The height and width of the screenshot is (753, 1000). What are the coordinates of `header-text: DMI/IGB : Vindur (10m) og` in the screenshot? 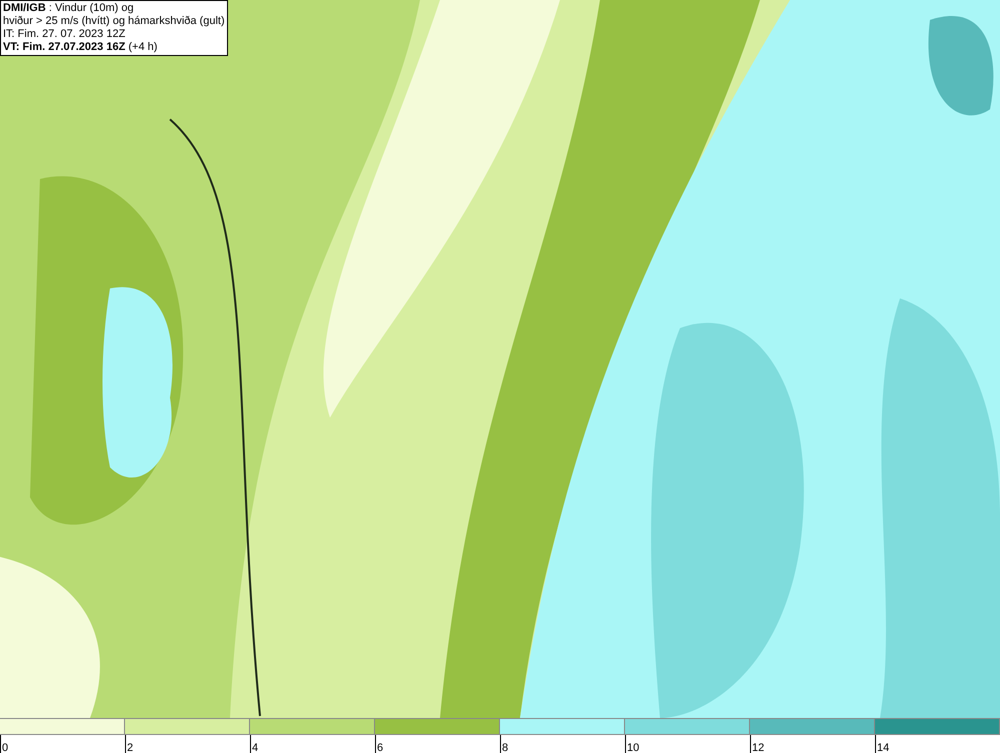 It's located at (69, 8).